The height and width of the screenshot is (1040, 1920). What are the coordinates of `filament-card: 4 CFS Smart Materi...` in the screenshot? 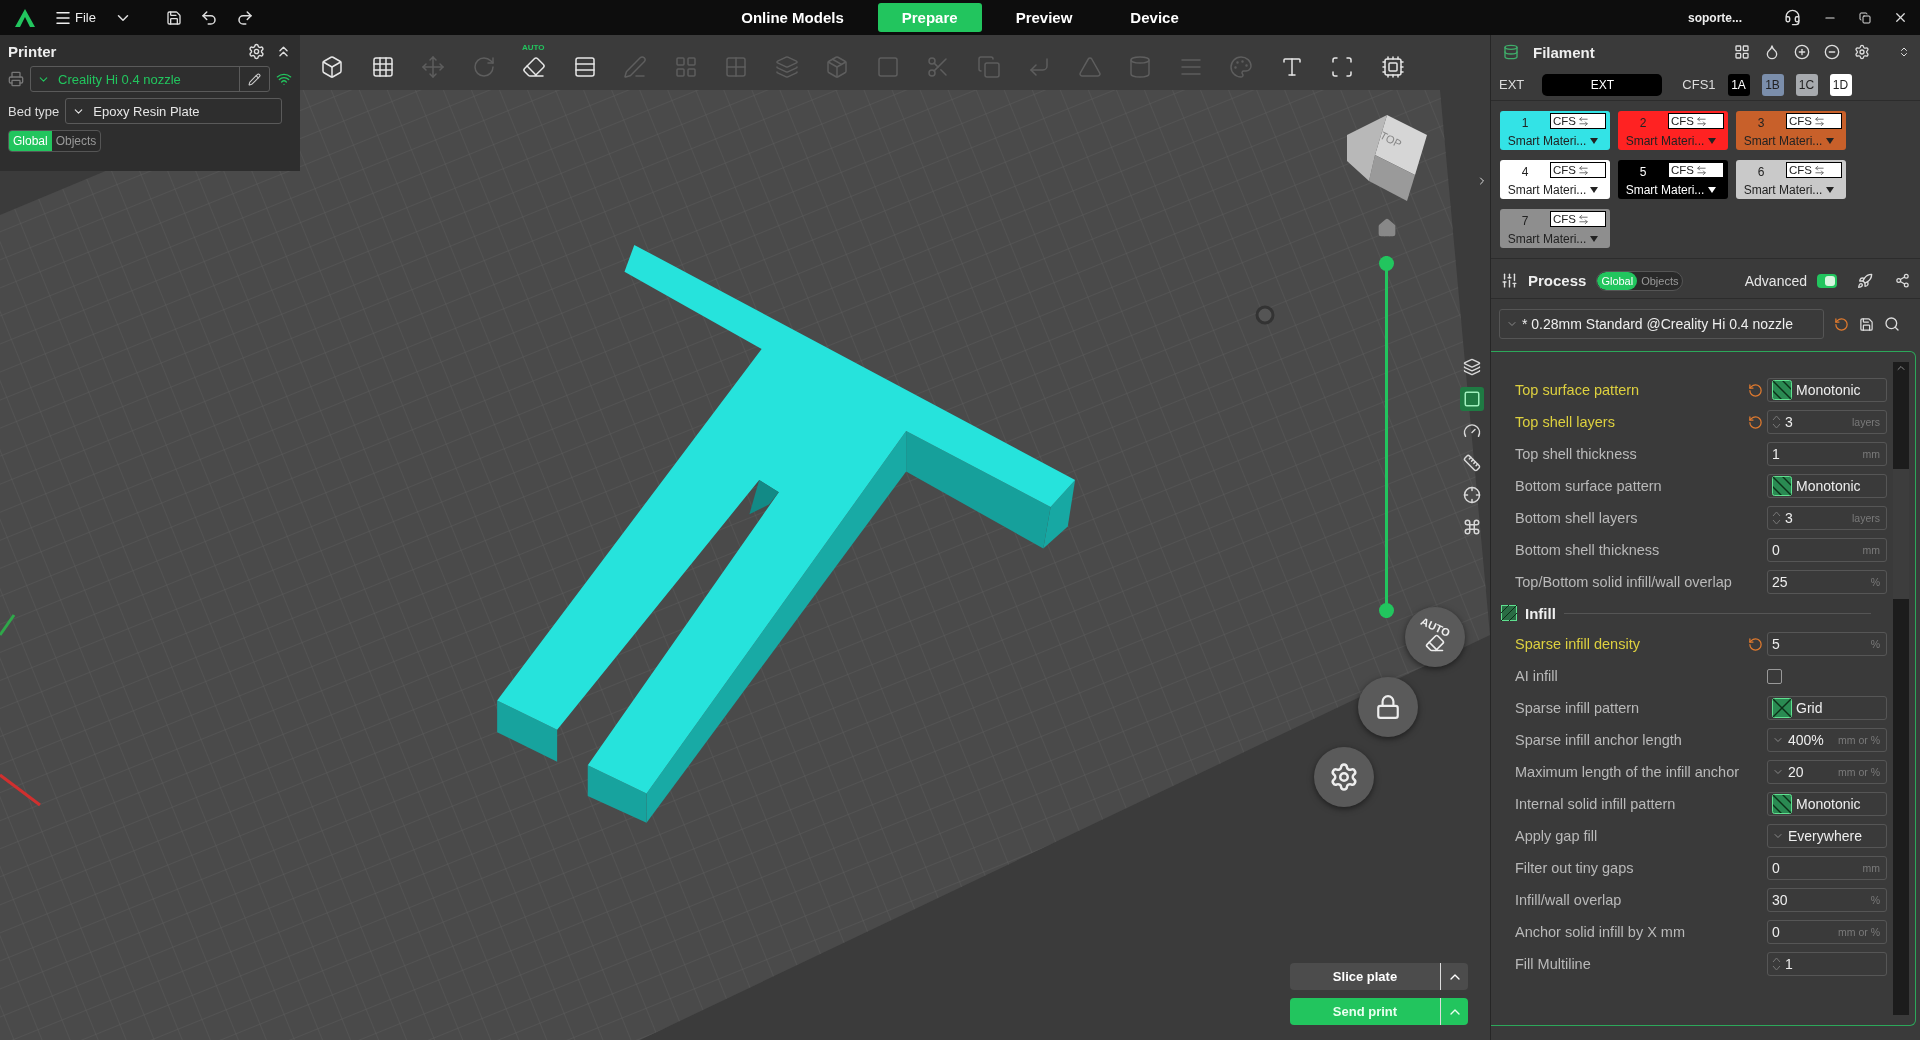 It's located at (1555, 179).